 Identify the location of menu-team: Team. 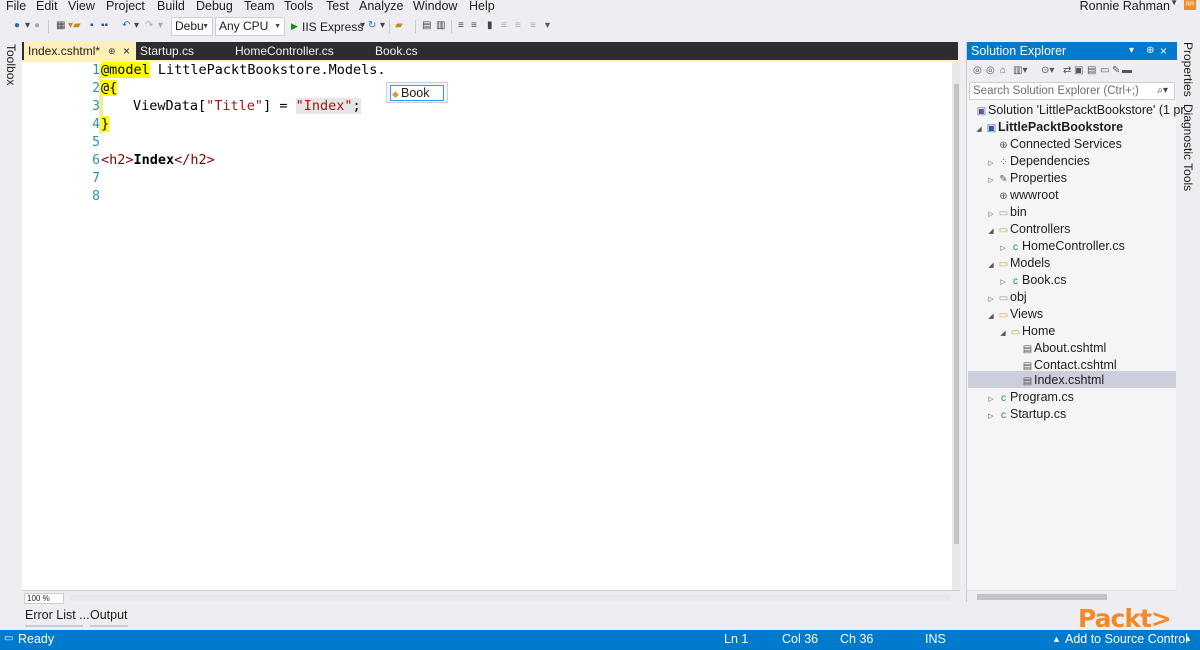
(259, 6).